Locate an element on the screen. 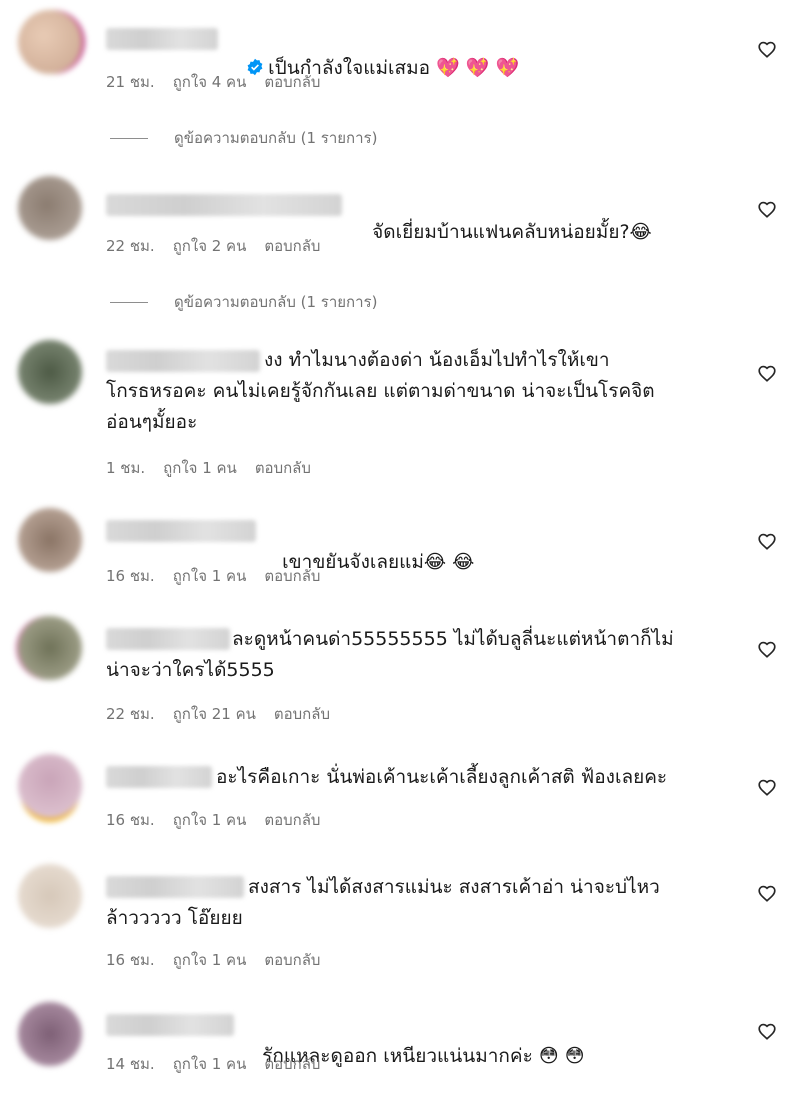  comment-meta: 22 ชม. ถูกใจ 2 คน ตอบกลับ is located at coordinates (222, 246).